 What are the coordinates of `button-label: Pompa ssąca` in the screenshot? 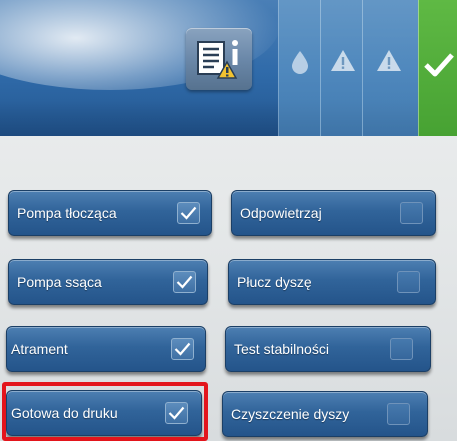 It's located at (59, 282).